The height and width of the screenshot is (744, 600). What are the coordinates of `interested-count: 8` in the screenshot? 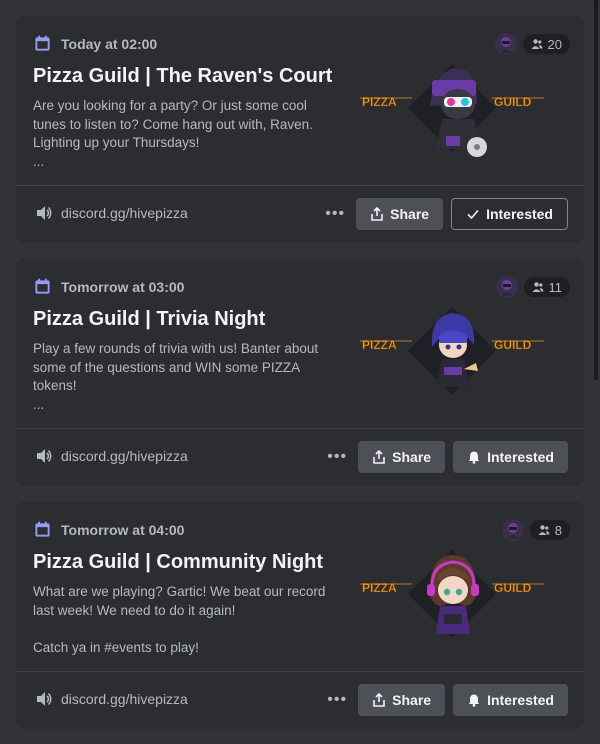 It's located at (558, 530).